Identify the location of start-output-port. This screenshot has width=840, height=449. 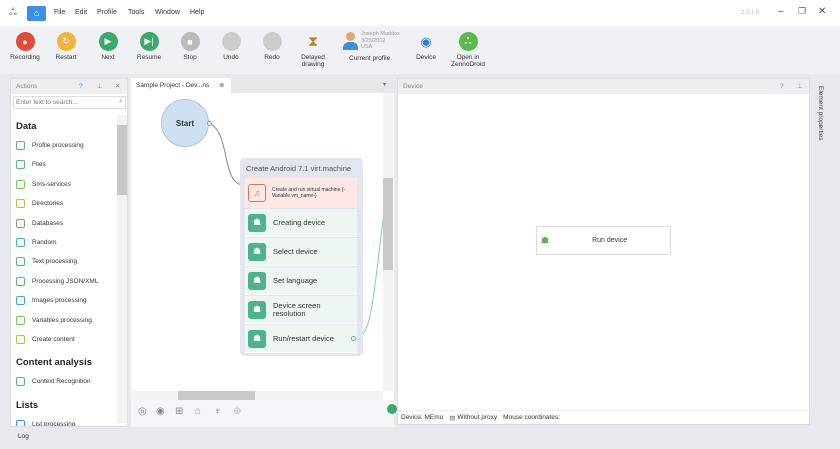
(209, 123).